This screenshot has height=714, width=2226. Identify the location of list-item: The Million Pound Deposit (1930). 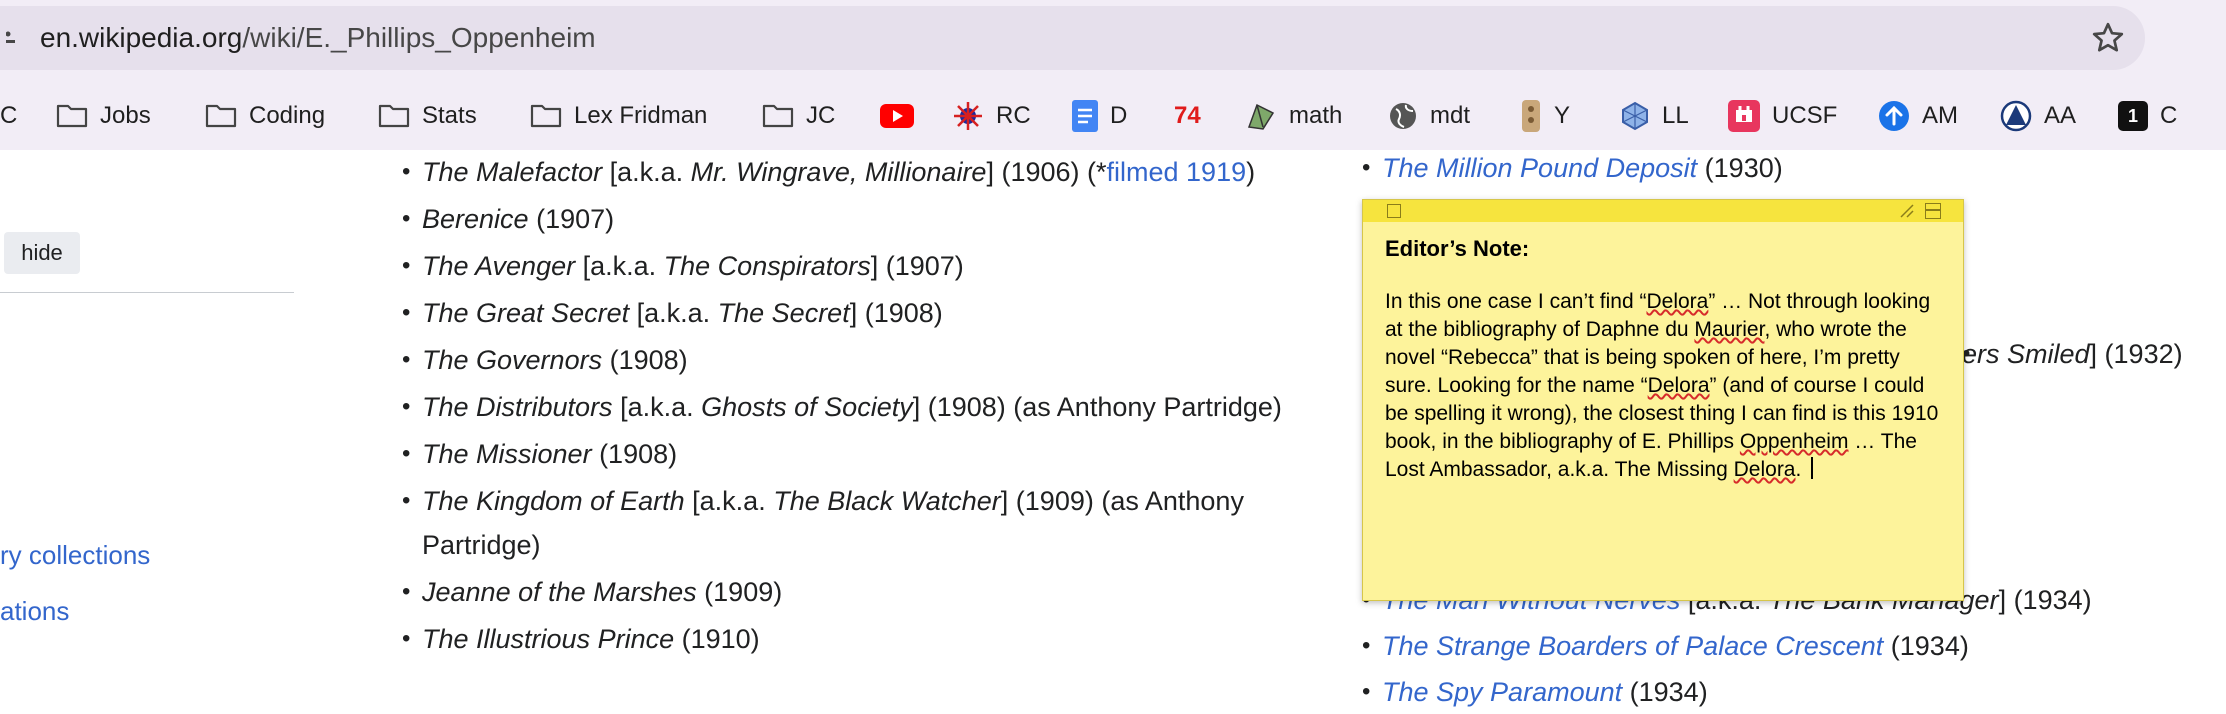
(1572, 168).